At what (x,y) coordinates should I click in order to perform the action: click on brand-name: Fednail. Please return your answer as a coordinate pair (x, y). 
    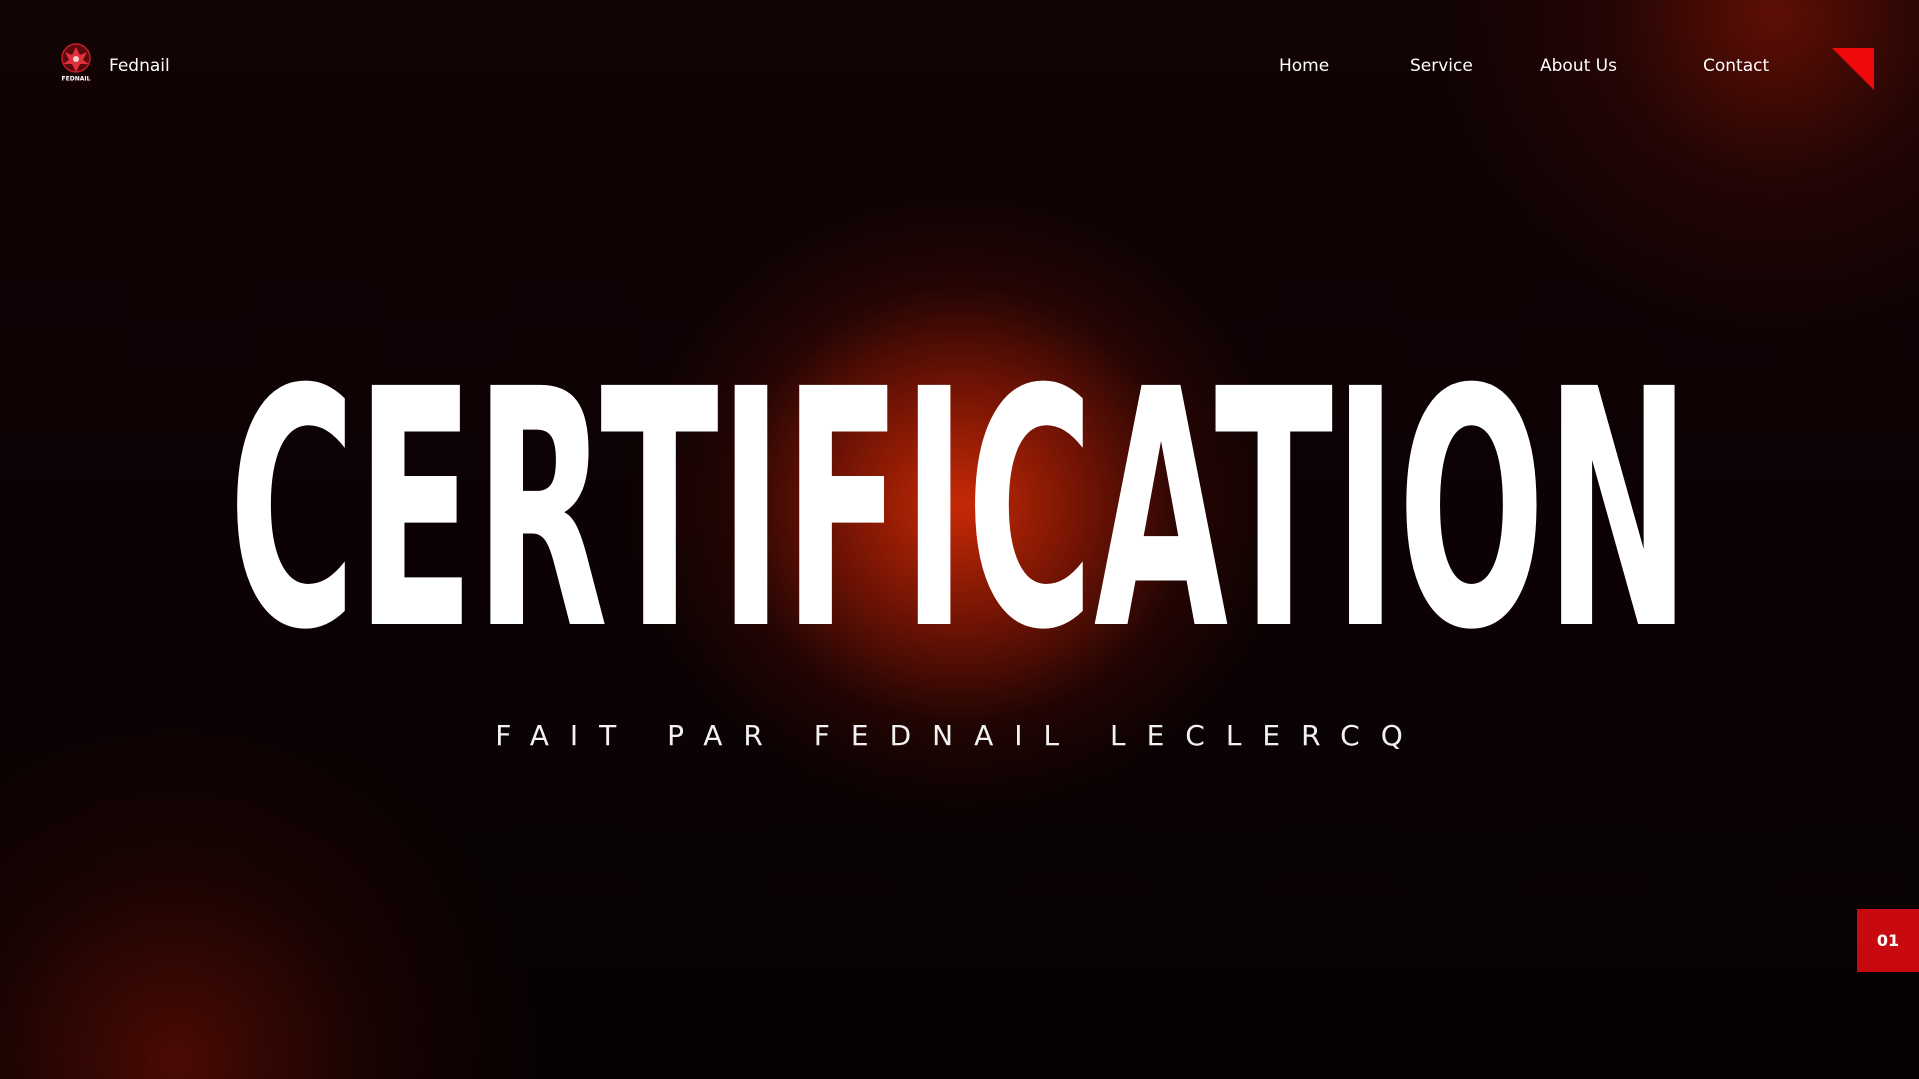
    Looking at the image, I should click on (139, 66).